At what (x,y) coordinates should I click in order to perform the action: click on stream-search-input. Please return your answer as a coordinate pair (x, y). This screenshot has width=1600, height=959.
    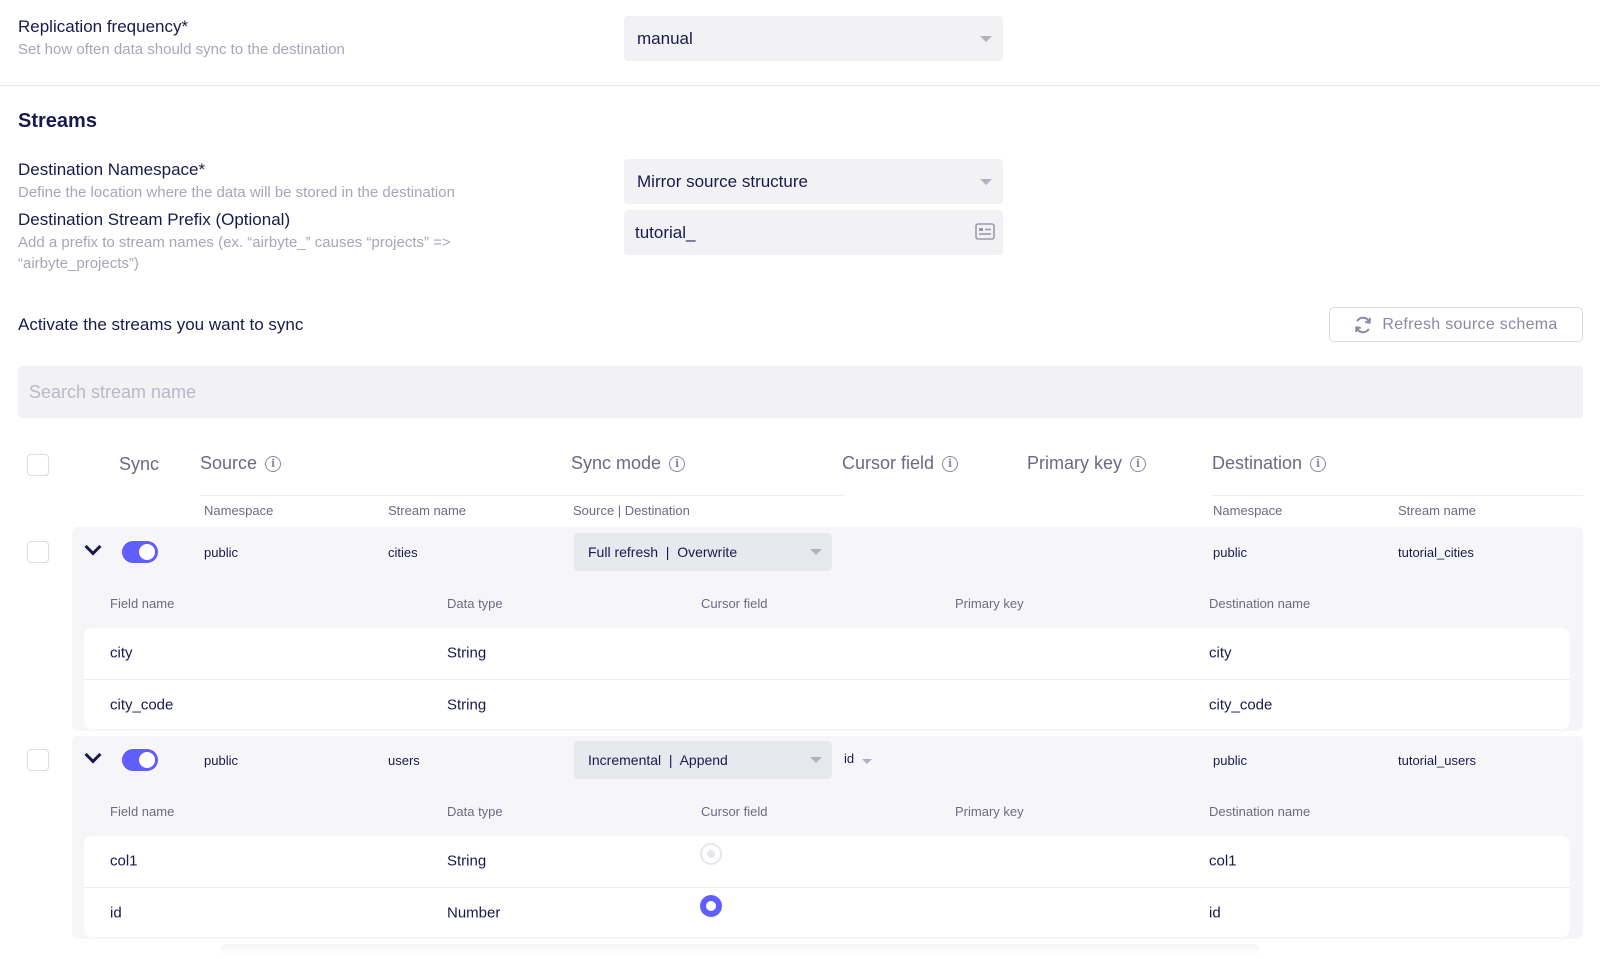
    Looking at the image, I should click on (800, 392).